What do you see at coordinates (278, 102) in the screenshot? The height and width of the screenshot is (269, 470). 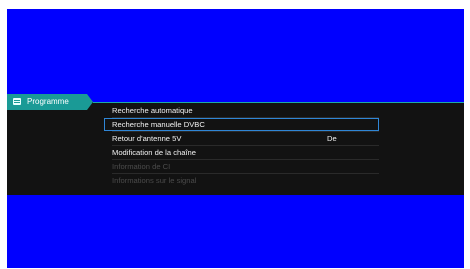 I see `accent-divider` at bounding box center [278, 102].